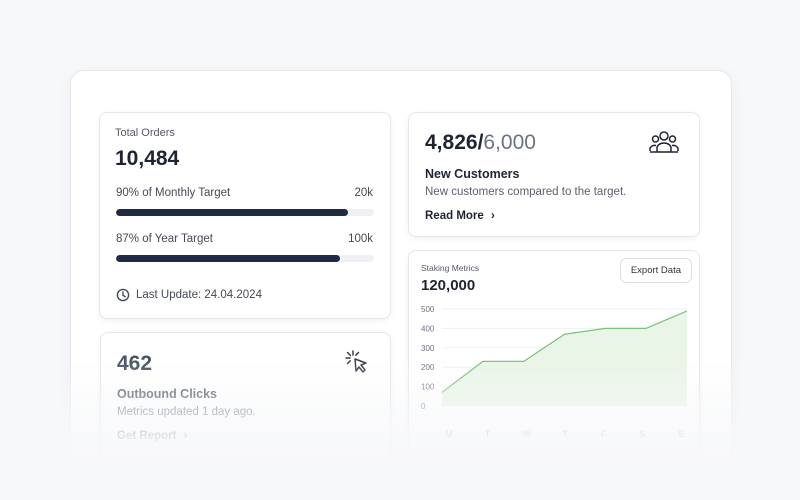 The height and width of the screenshot is (500, 800). I want to click on y-tick-label: 0, so click(423, 406).